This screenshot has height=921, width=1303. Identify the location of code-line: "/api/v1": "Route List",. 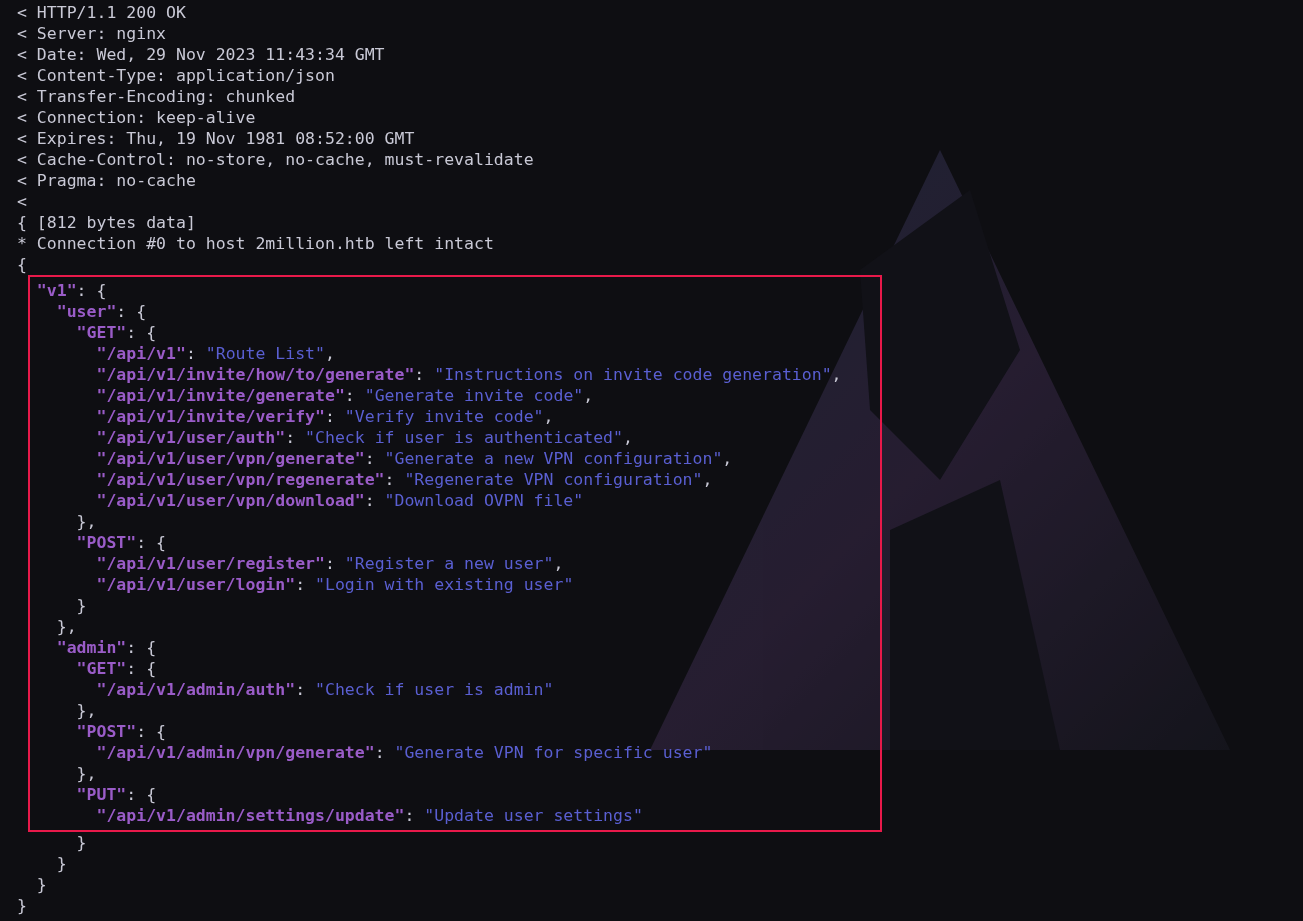
(215, 353).